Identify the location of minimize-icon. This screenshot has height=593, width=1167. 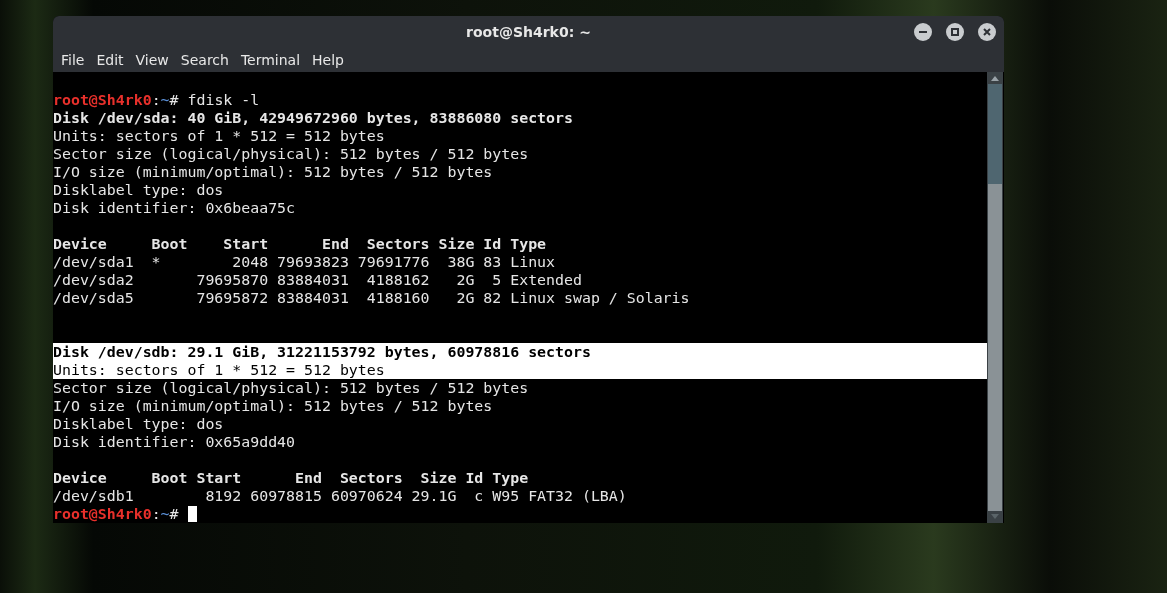
(923, 32).